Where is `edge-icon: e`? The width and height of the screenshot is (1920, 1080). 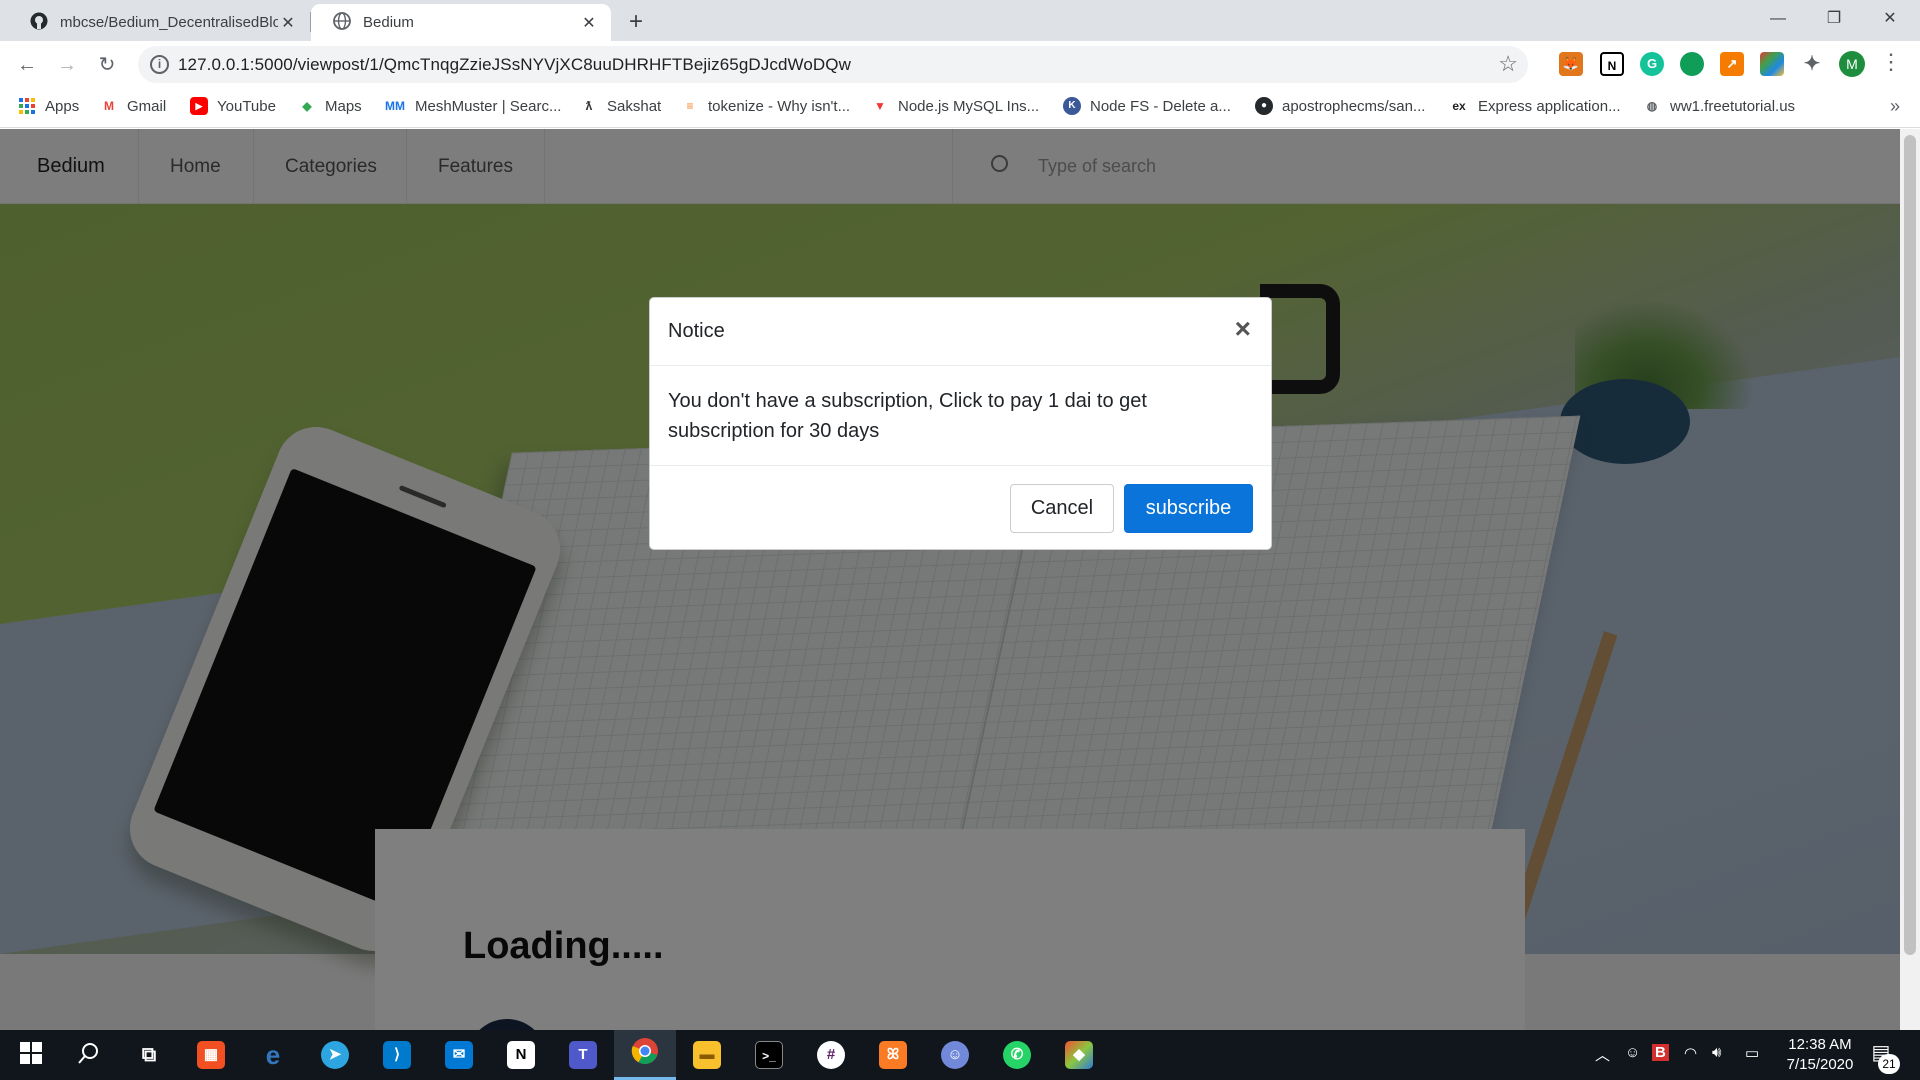 edge-icon: e is located at coordinates (273, 1055).